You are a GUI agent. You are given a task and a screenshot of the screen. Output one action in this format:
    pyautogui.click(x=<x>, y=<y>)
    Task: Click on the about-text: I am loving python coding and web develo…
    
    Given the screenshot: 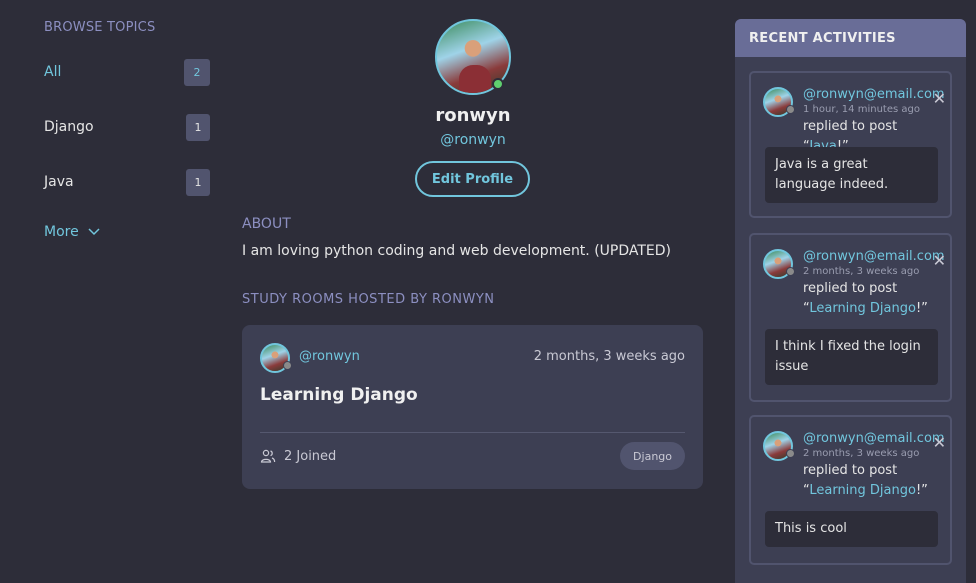 What is the action you would take?
    pyautogui.click(x=457, y=251)
    